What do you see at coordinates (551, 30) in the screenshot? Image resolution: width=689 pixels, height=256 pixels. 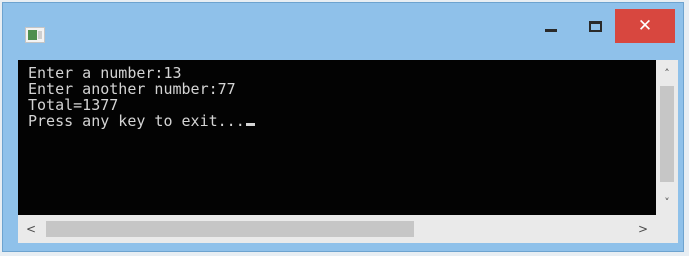 I see `minimize-icon` at bounding box center [551, 30].